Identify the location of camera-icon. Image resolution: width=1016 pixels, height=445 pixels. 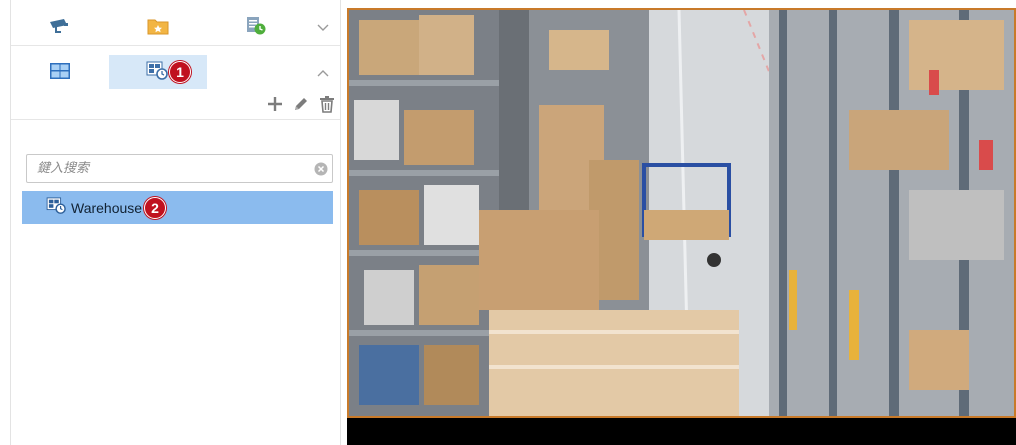
(60, 27).